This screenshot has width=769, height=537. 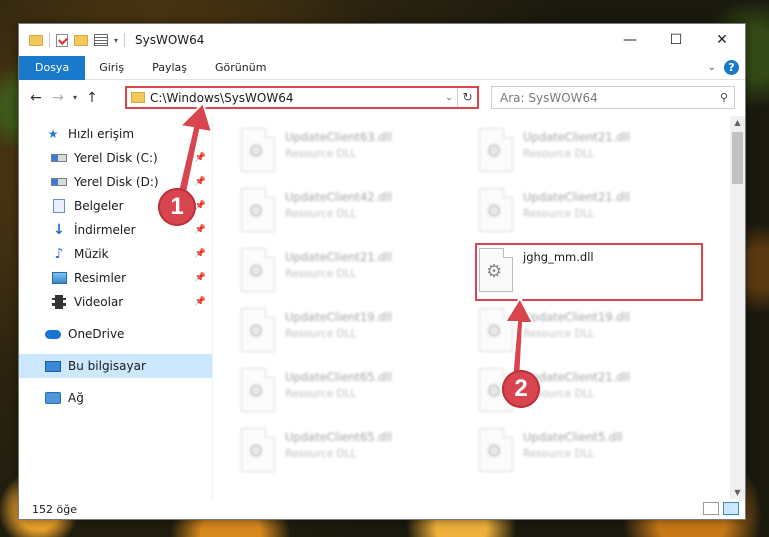 What do you see at coordinates (573, 437) in the screenshot?
I see `file-name: UpdateClient5.dll` at bounding box center [573, 437].